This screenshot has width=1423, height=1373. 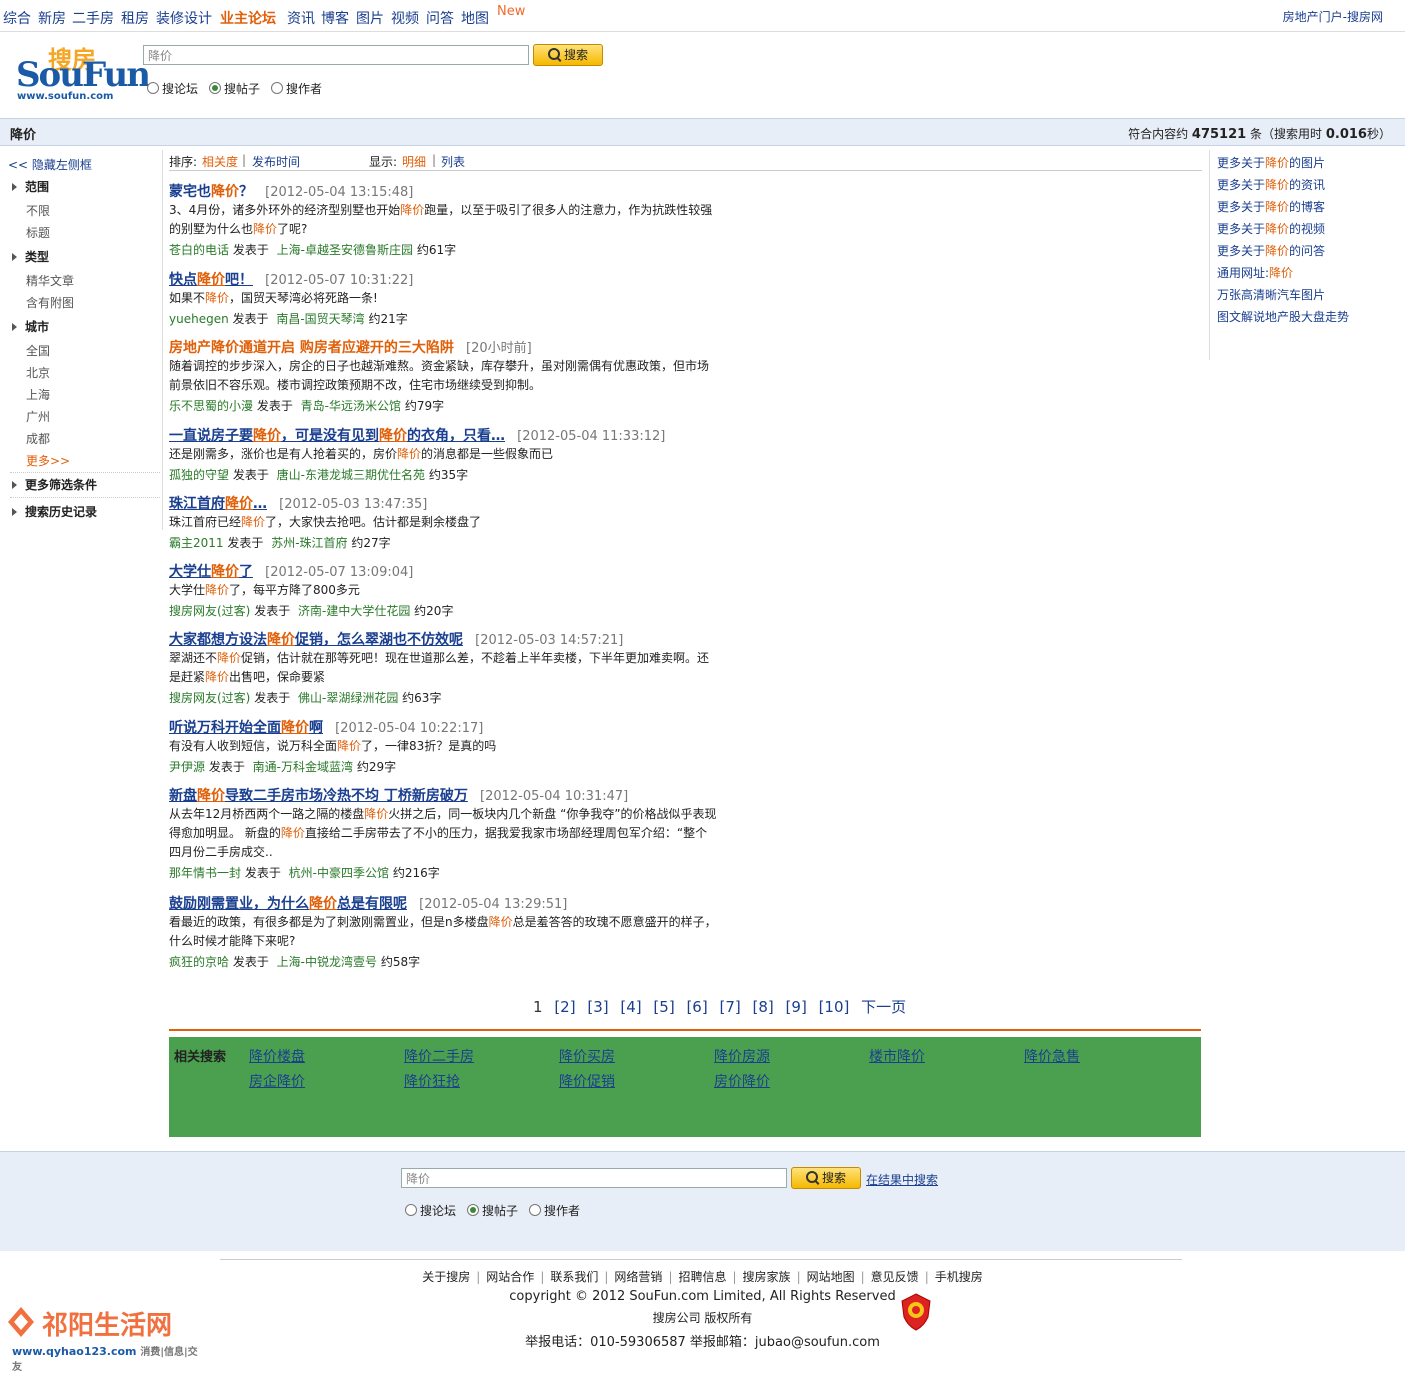 I want to click on page-link: [3], so click(x=597, y=1007).